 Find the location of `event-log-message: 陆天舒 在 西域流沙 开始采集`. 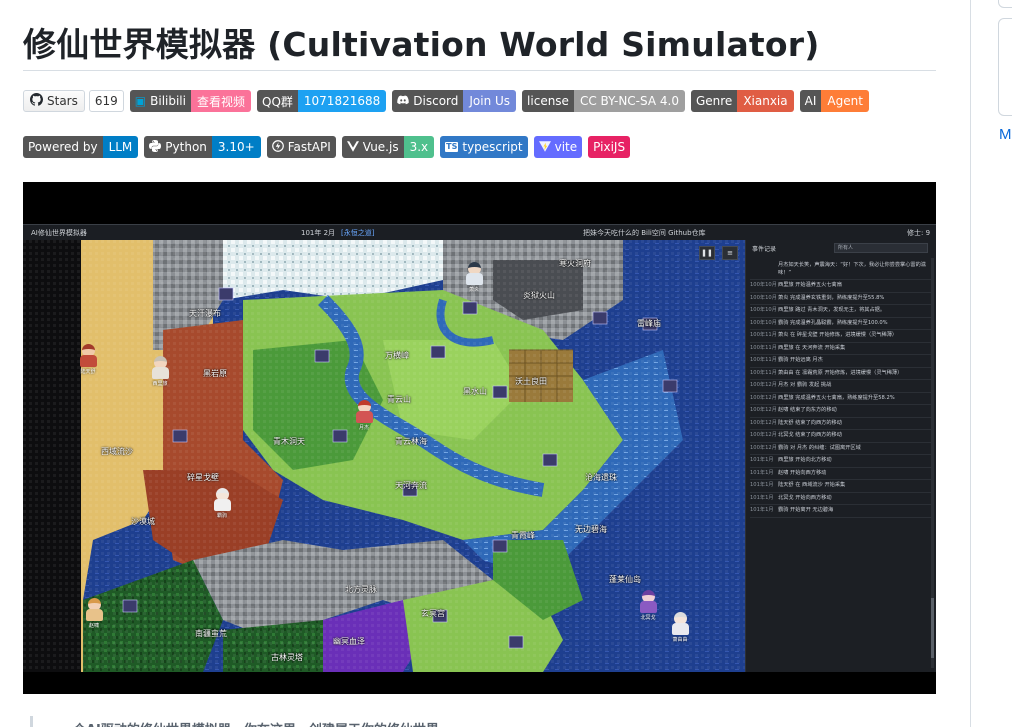

event-log-message: 陆天舒 在 西域流沙 开始采集 is located at coordinates (812, 485).